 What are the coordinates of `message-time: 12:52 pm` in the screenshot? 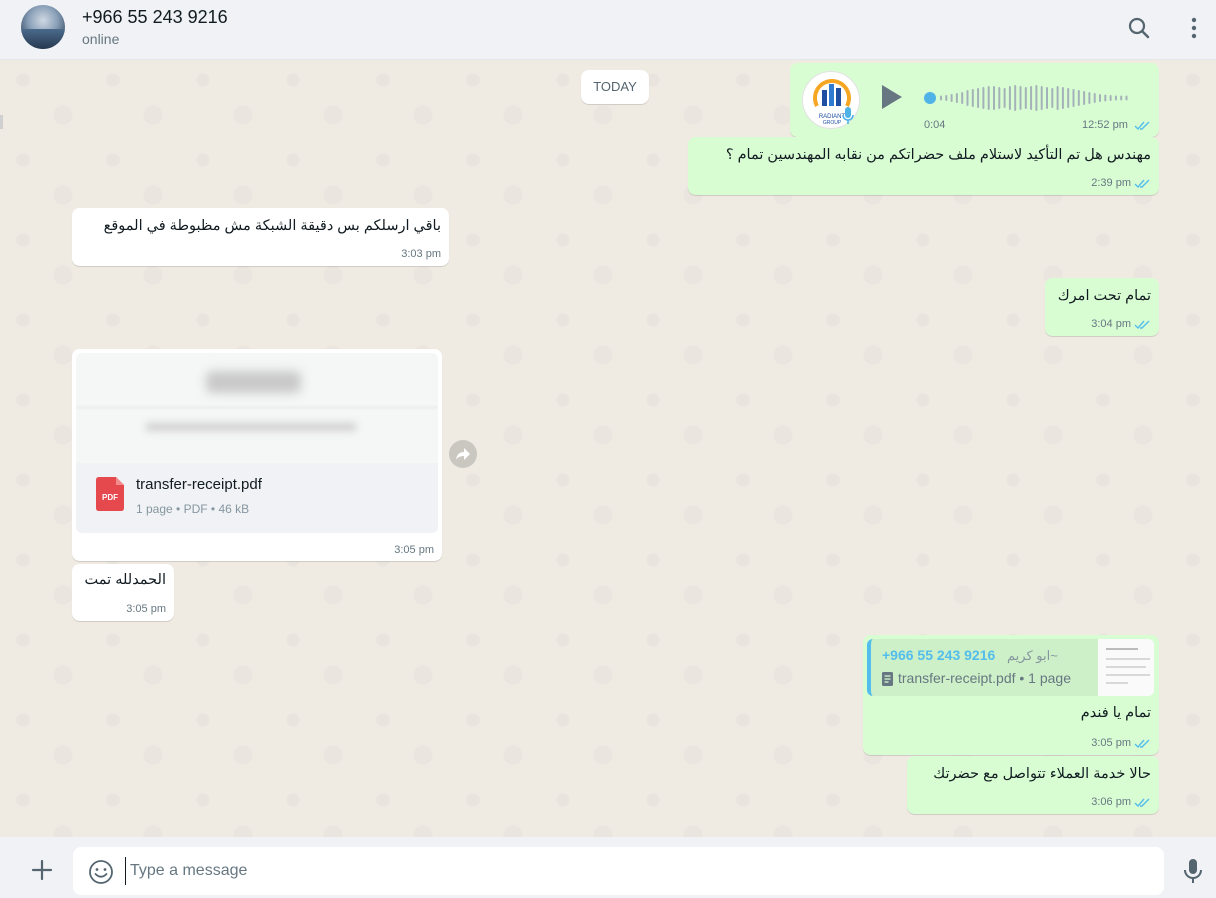 It's located at (1105, 125).